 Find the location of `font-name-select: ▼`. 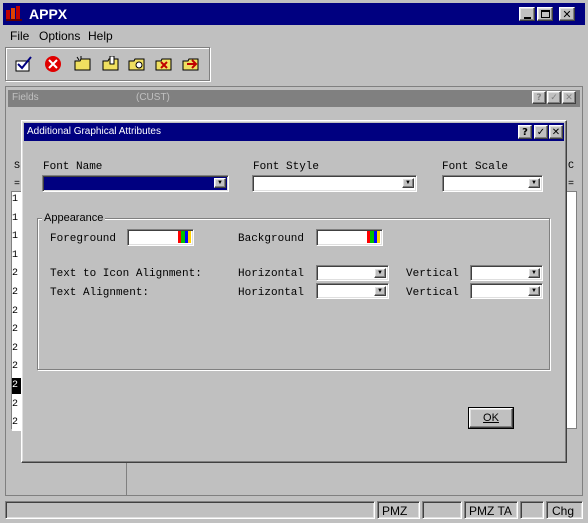

font-name-select: ▼ is located at coordinates (135, 183).